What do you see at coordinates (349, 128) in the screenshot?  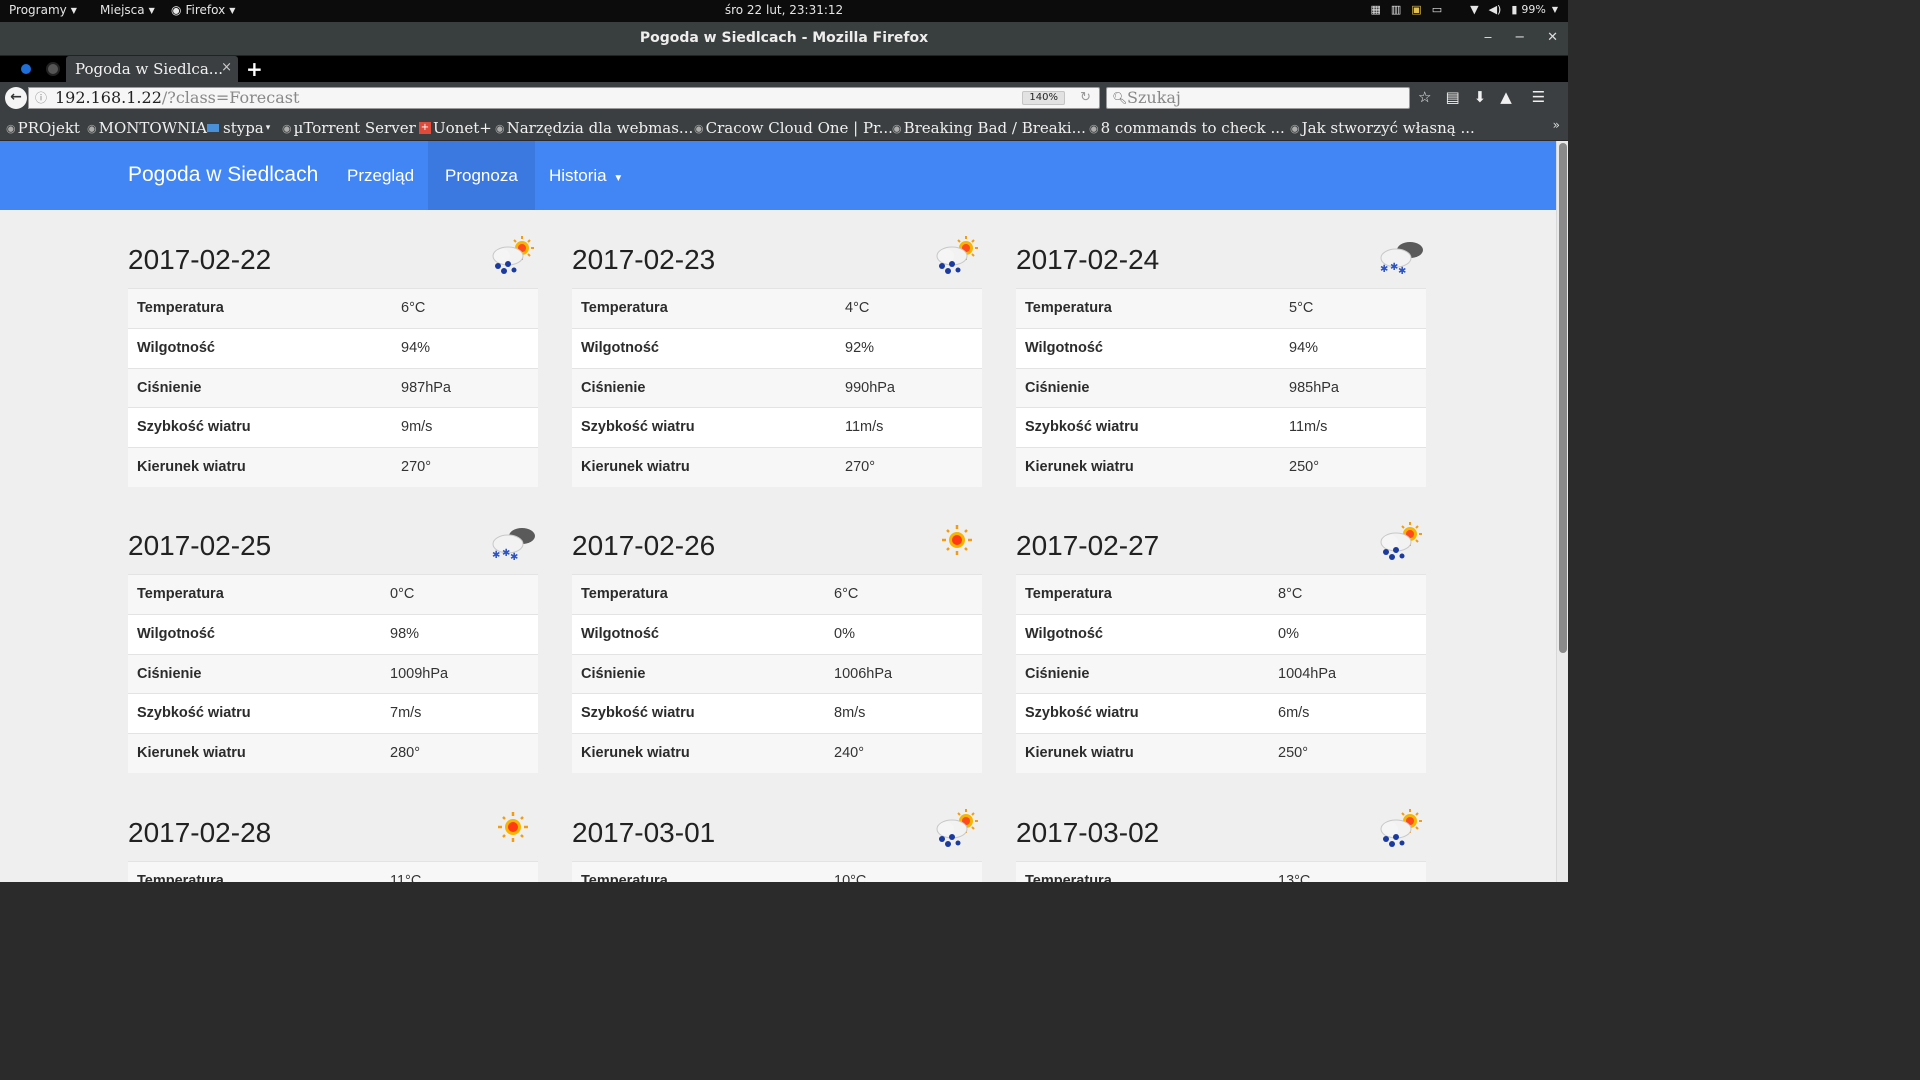 I see `bookmark-item: ◉ µTorrent Server` at bounding box center [349, 128].